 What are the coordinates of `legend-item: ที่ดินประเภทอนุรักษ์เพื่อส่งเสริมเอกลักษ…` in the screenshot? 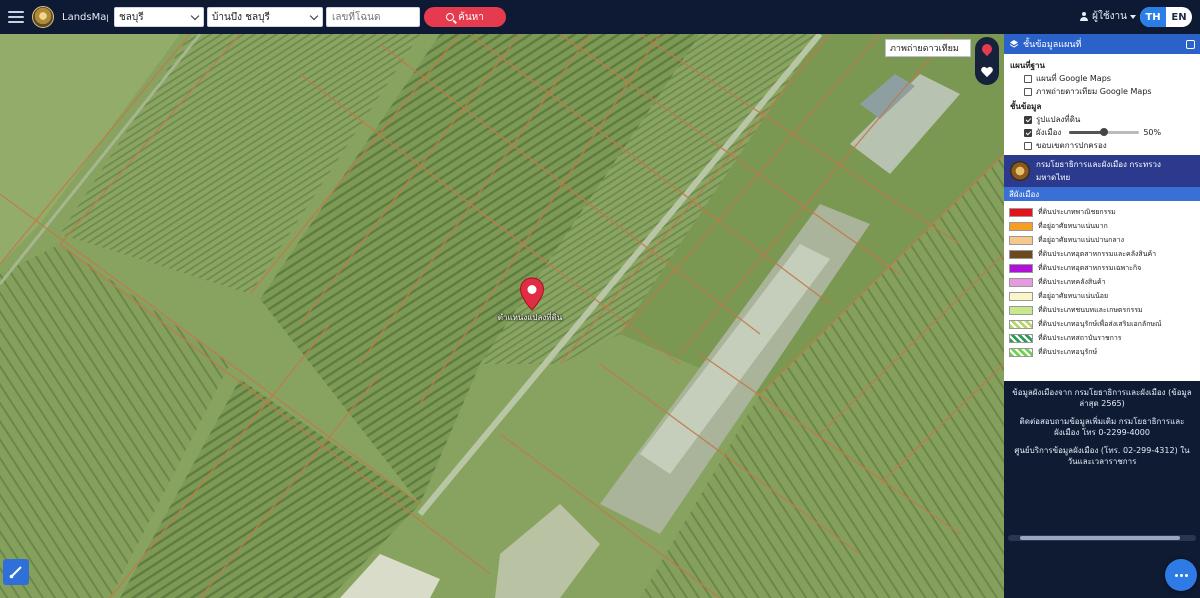 It's located at (1102, 324).